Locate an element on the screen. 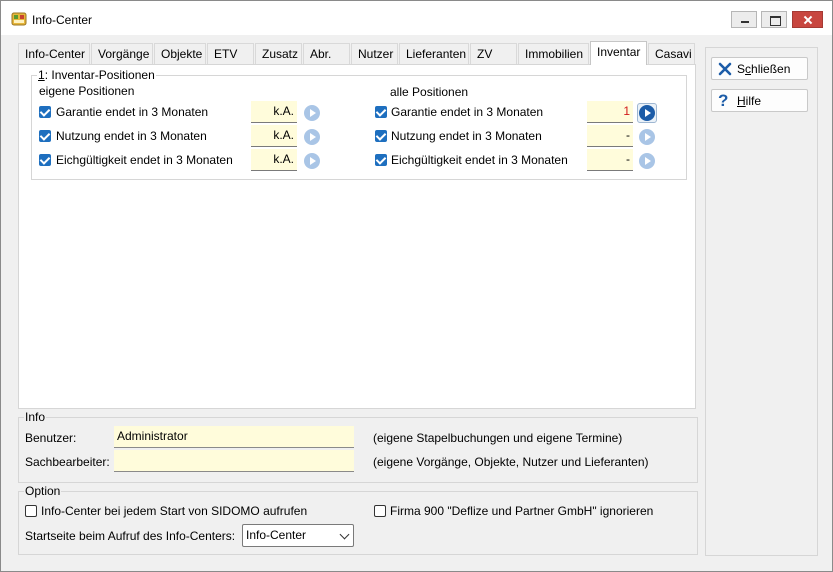  tab-label: Abr. is located at coordinates (321, 54).